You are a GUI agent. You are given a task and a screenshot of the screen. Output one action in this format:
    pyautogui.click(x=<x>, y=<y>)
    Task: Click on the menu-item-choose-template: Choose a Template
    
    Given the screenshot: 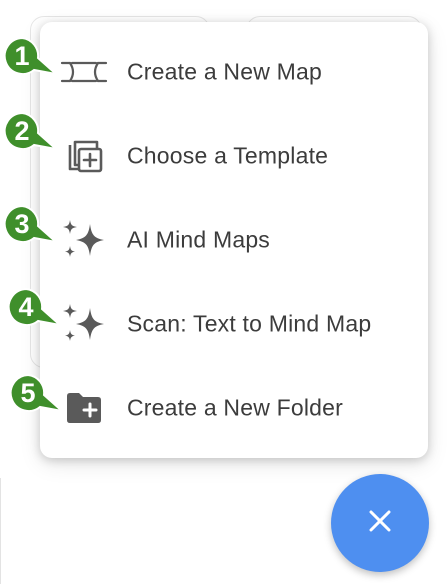 What is the action you would take?
    pyautogui.click(x=234, y=156)
    